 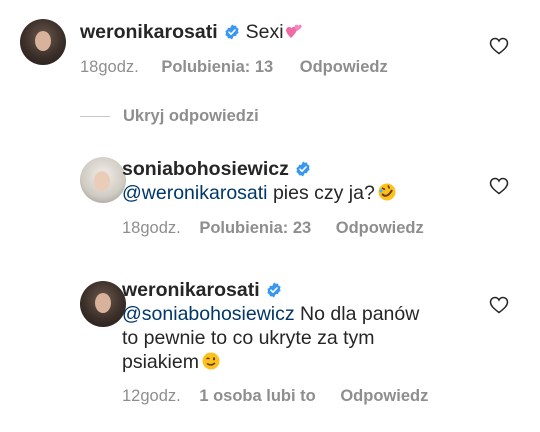 What do you see at coordinates (357, 314) in the screenshot?
I see `comment-body: No dla panów` at bounding box center [357, 314].